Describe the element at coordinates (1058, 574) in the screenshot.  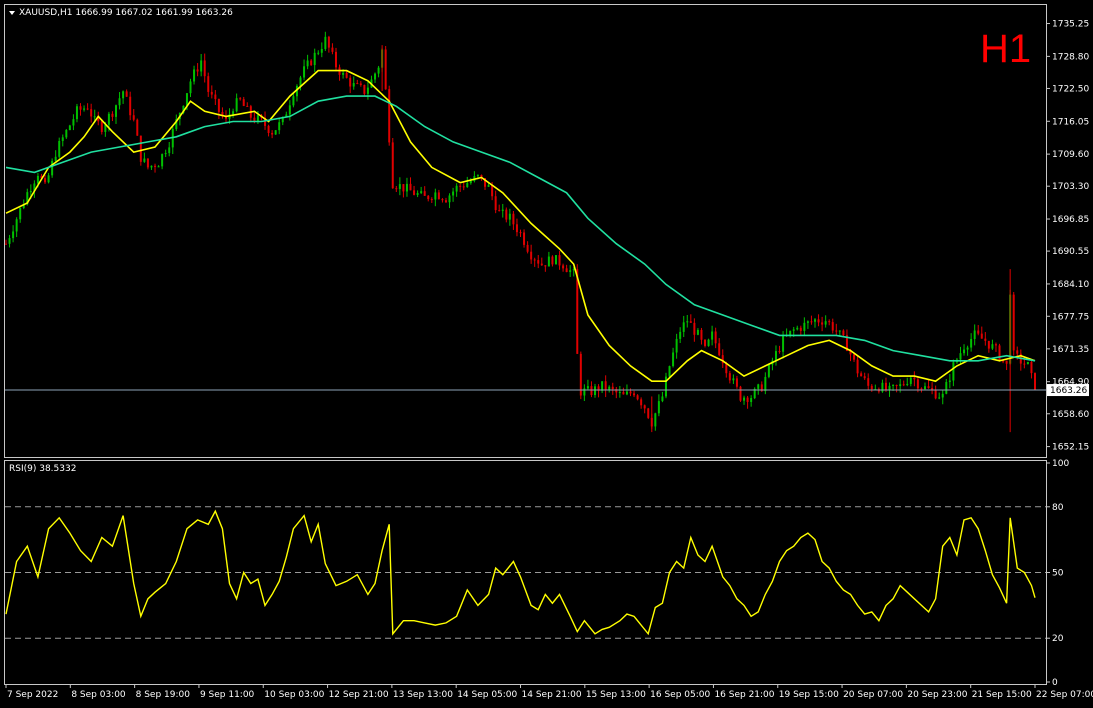
I see `rsi-tick-label: 50` at that location.